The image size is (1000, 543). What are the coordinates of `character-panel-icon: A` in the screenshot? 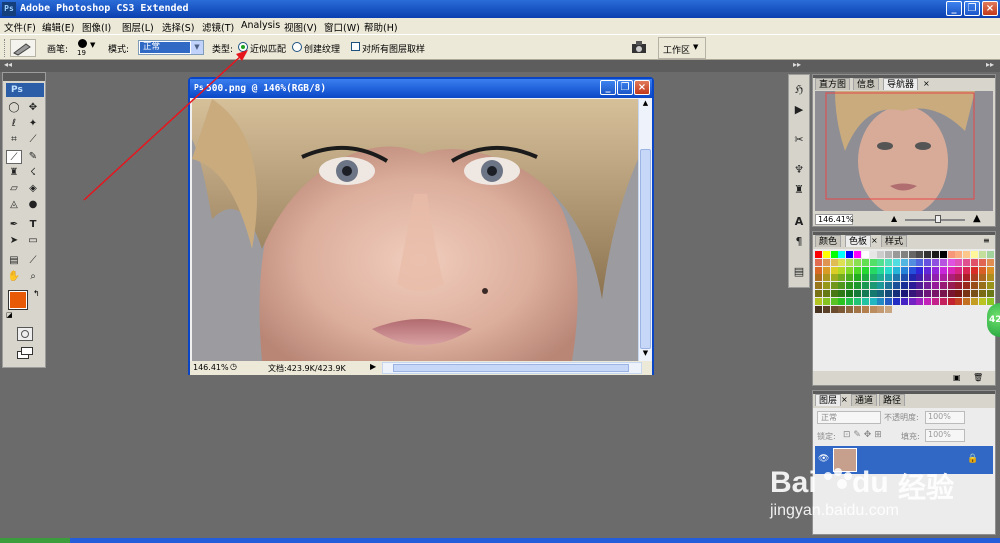 It's located at (799, 222).